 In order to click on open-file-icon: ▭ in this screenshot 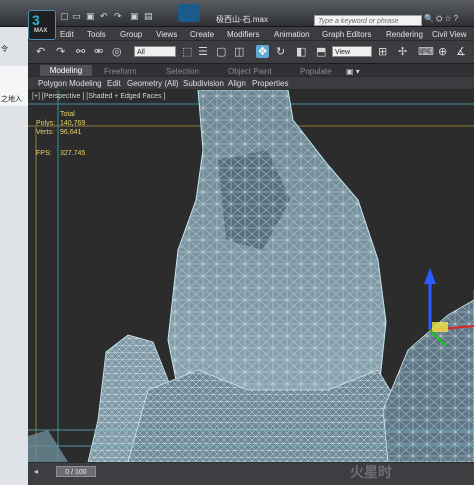, I will do `click(76, 16)`.